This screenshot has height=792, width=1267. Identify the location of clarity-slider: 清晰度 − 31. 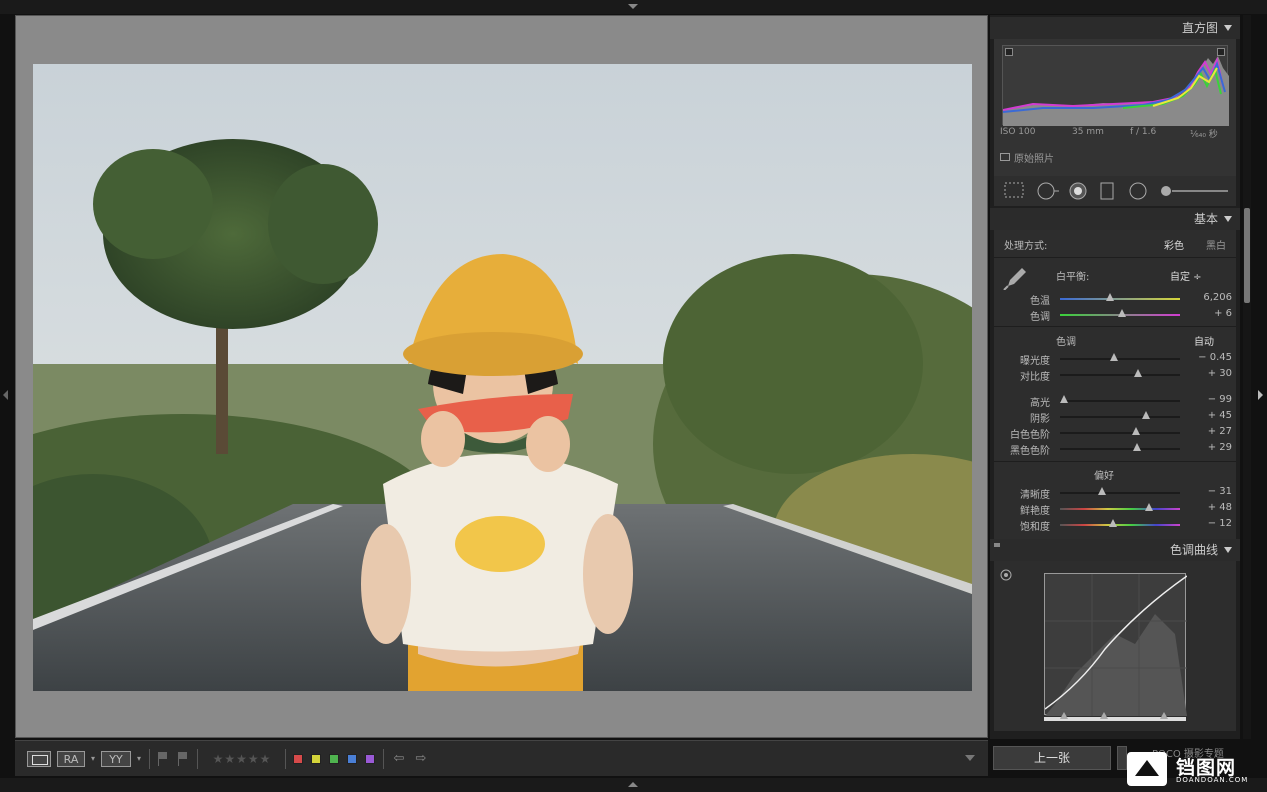
(1115, 492).